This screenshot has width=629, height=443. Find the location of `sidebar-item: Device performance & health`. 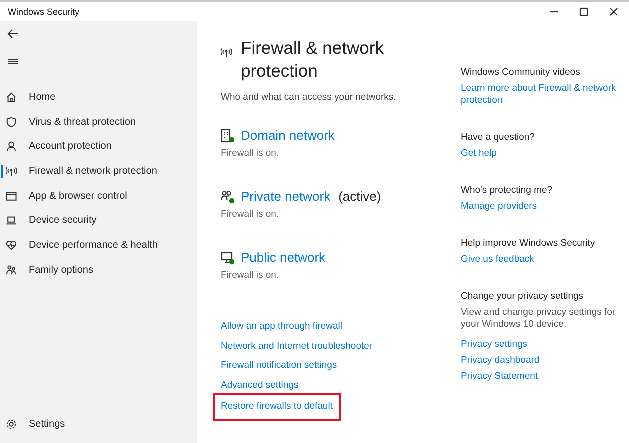

sidebar-item: Device performance & health is located at coordinates (98, 245).